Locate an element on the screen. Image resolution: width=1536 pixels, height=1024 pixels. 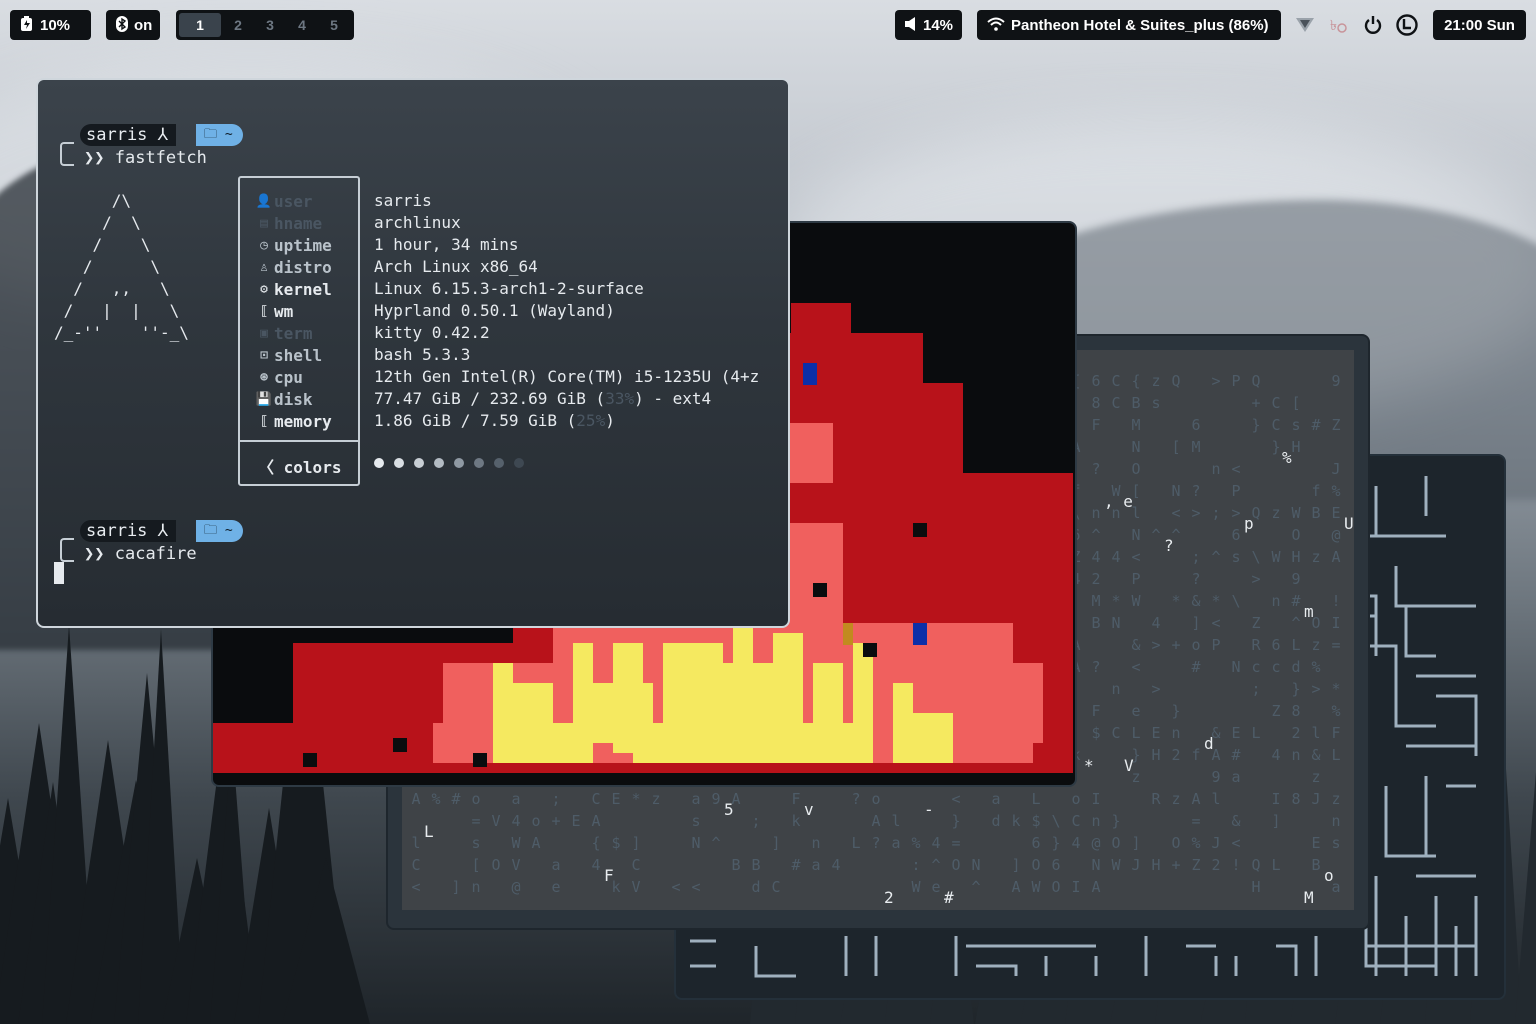
speaker-icon is located at coordinates (911, 25).